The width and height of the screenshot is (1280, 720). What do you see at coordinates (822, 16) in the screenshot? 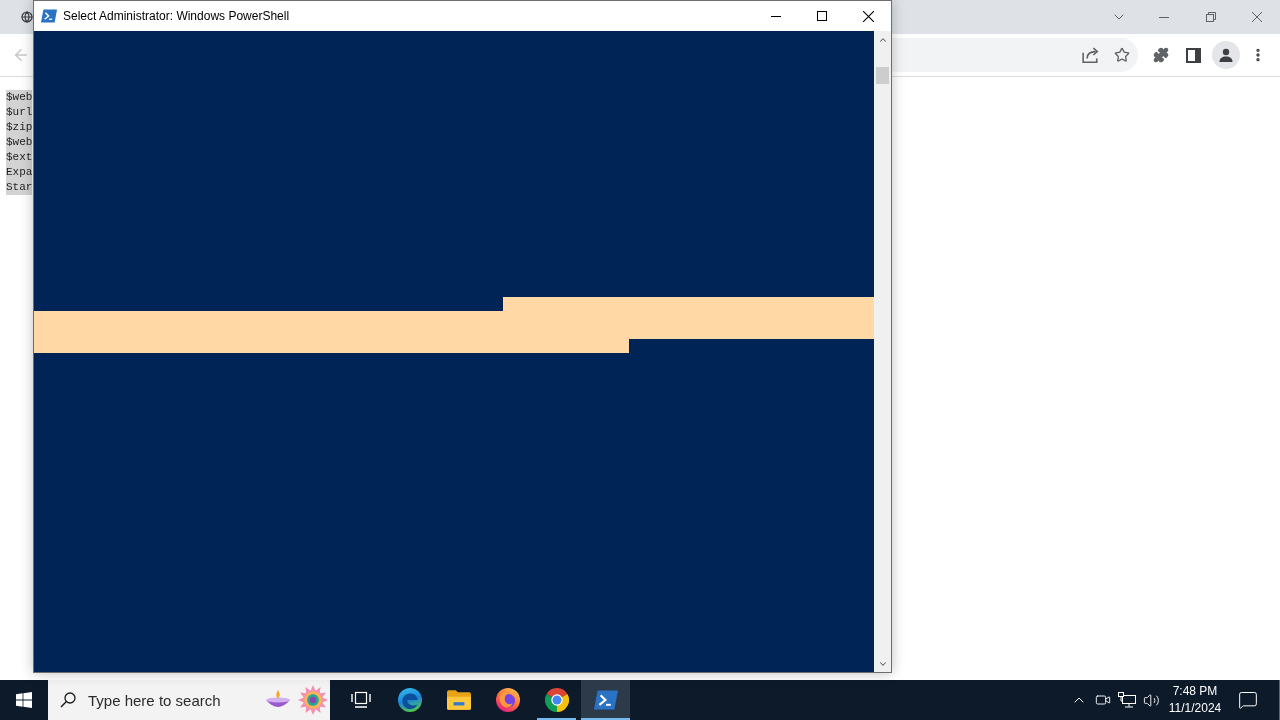
I see `maximize-icon` at bounding box center [822, 16].